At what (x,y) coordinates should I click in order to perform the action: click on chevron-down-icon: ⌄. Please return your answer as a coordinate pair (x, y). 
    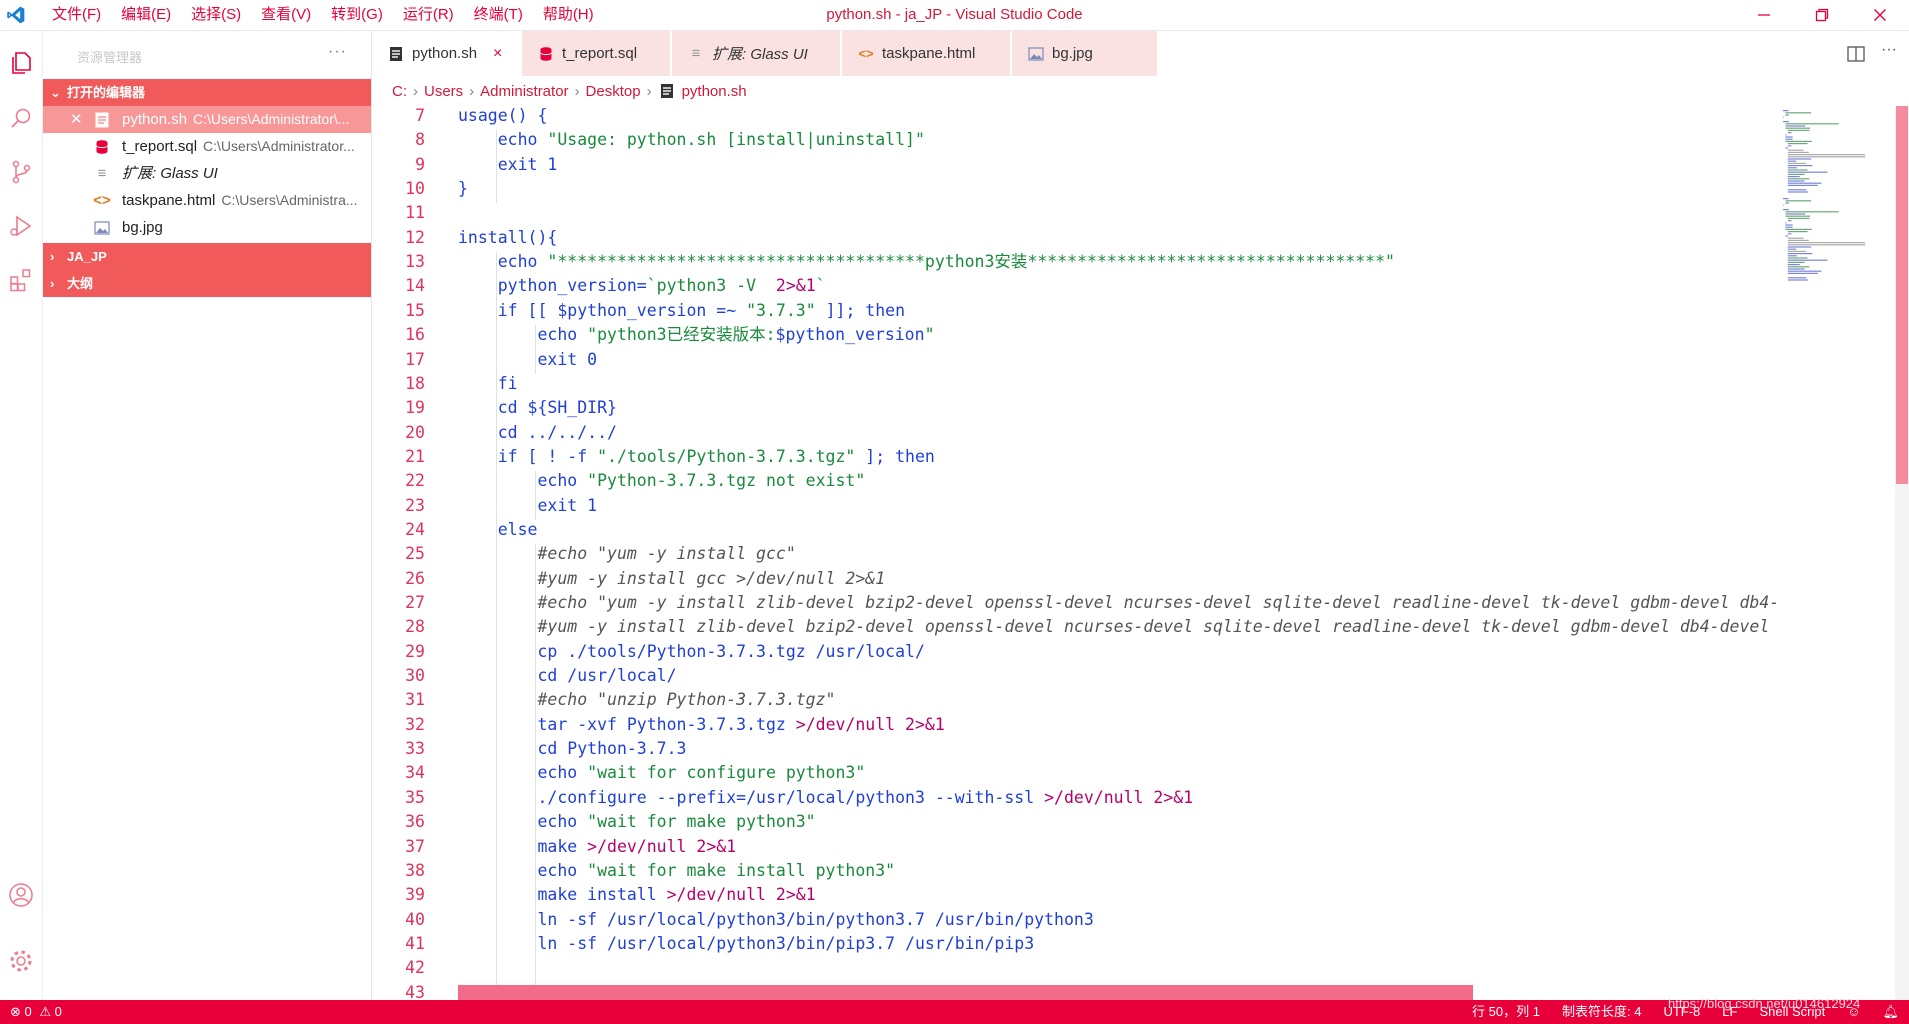
    Looking at the image, I should click on (55, 92).